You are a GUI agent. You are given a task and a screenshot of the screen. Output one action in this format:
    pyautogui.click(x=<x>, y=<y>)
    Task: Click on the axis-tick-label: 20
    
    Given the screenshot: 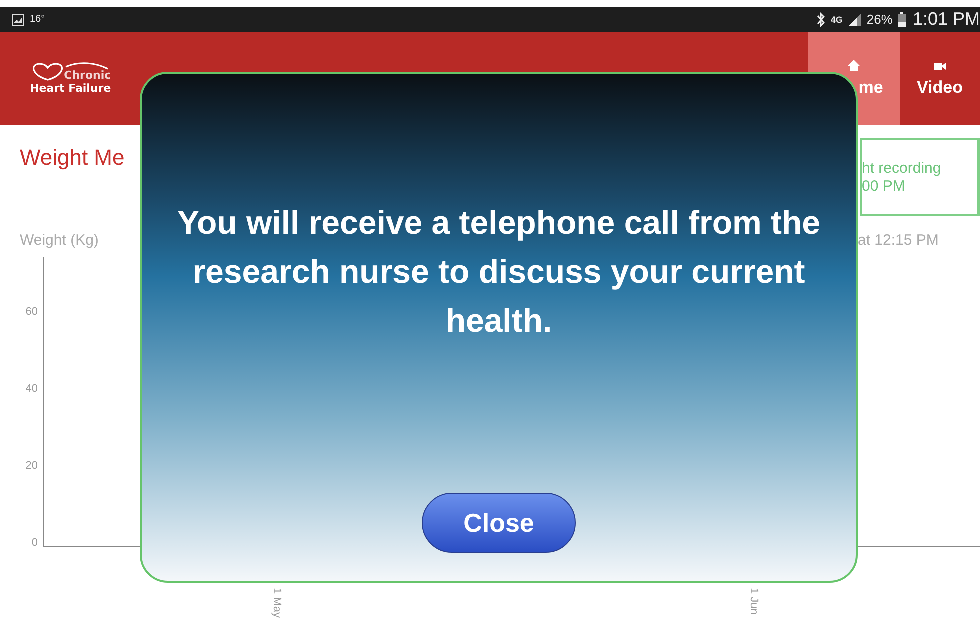 What is the action you would take?
    pyautogui.click(x=31, y=466)
    